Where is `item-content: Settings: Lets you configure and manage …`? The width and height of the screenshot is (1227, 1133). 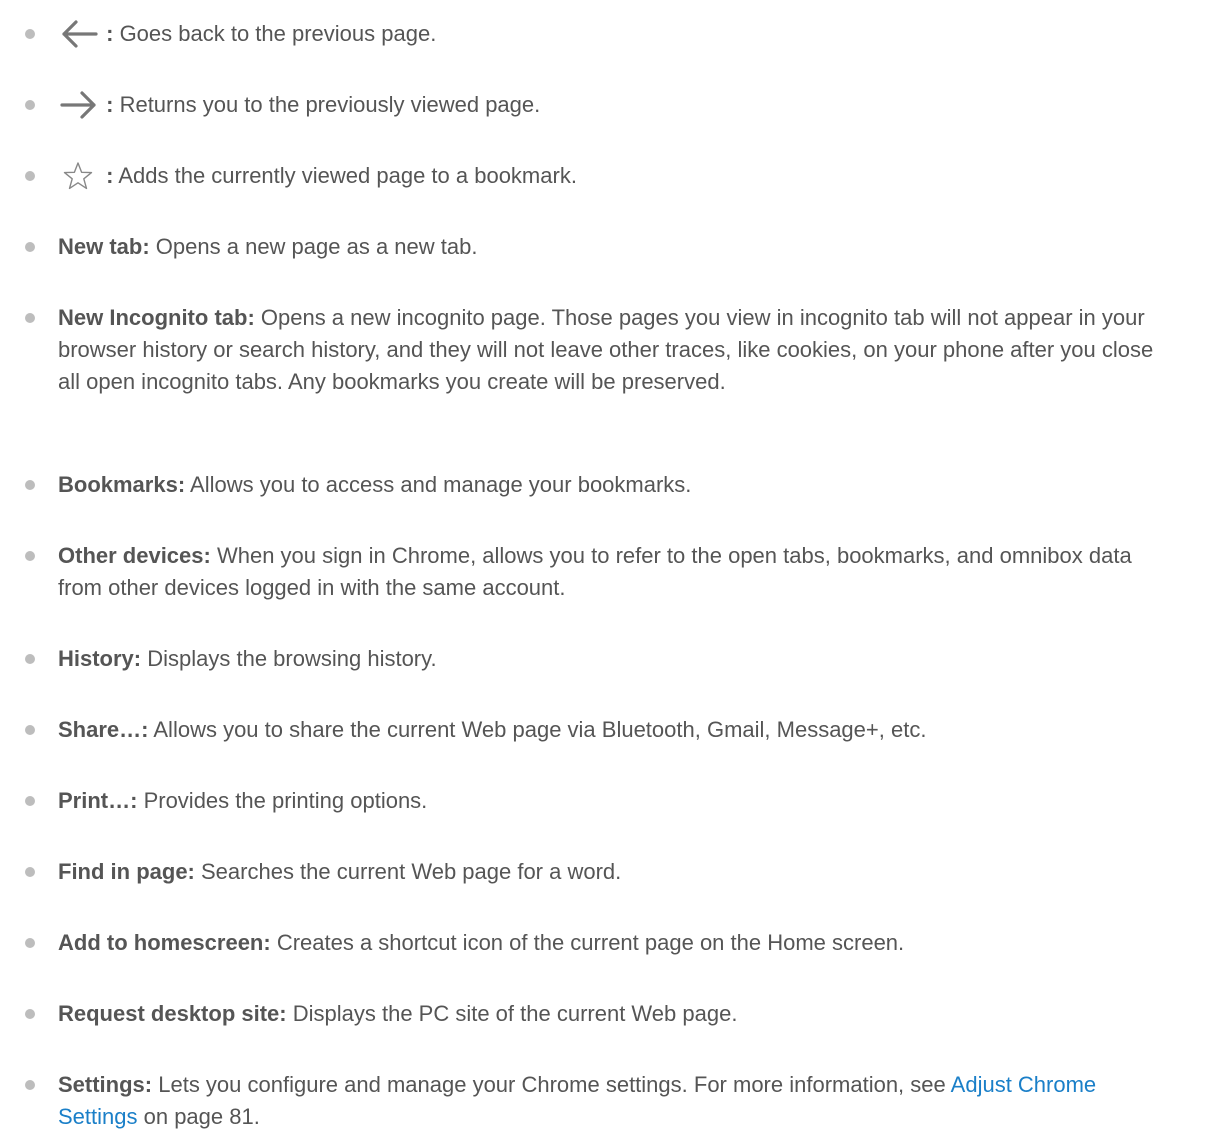 item-content: Settings: Lets you configure and manage … is located at coordinates (612, 1101).